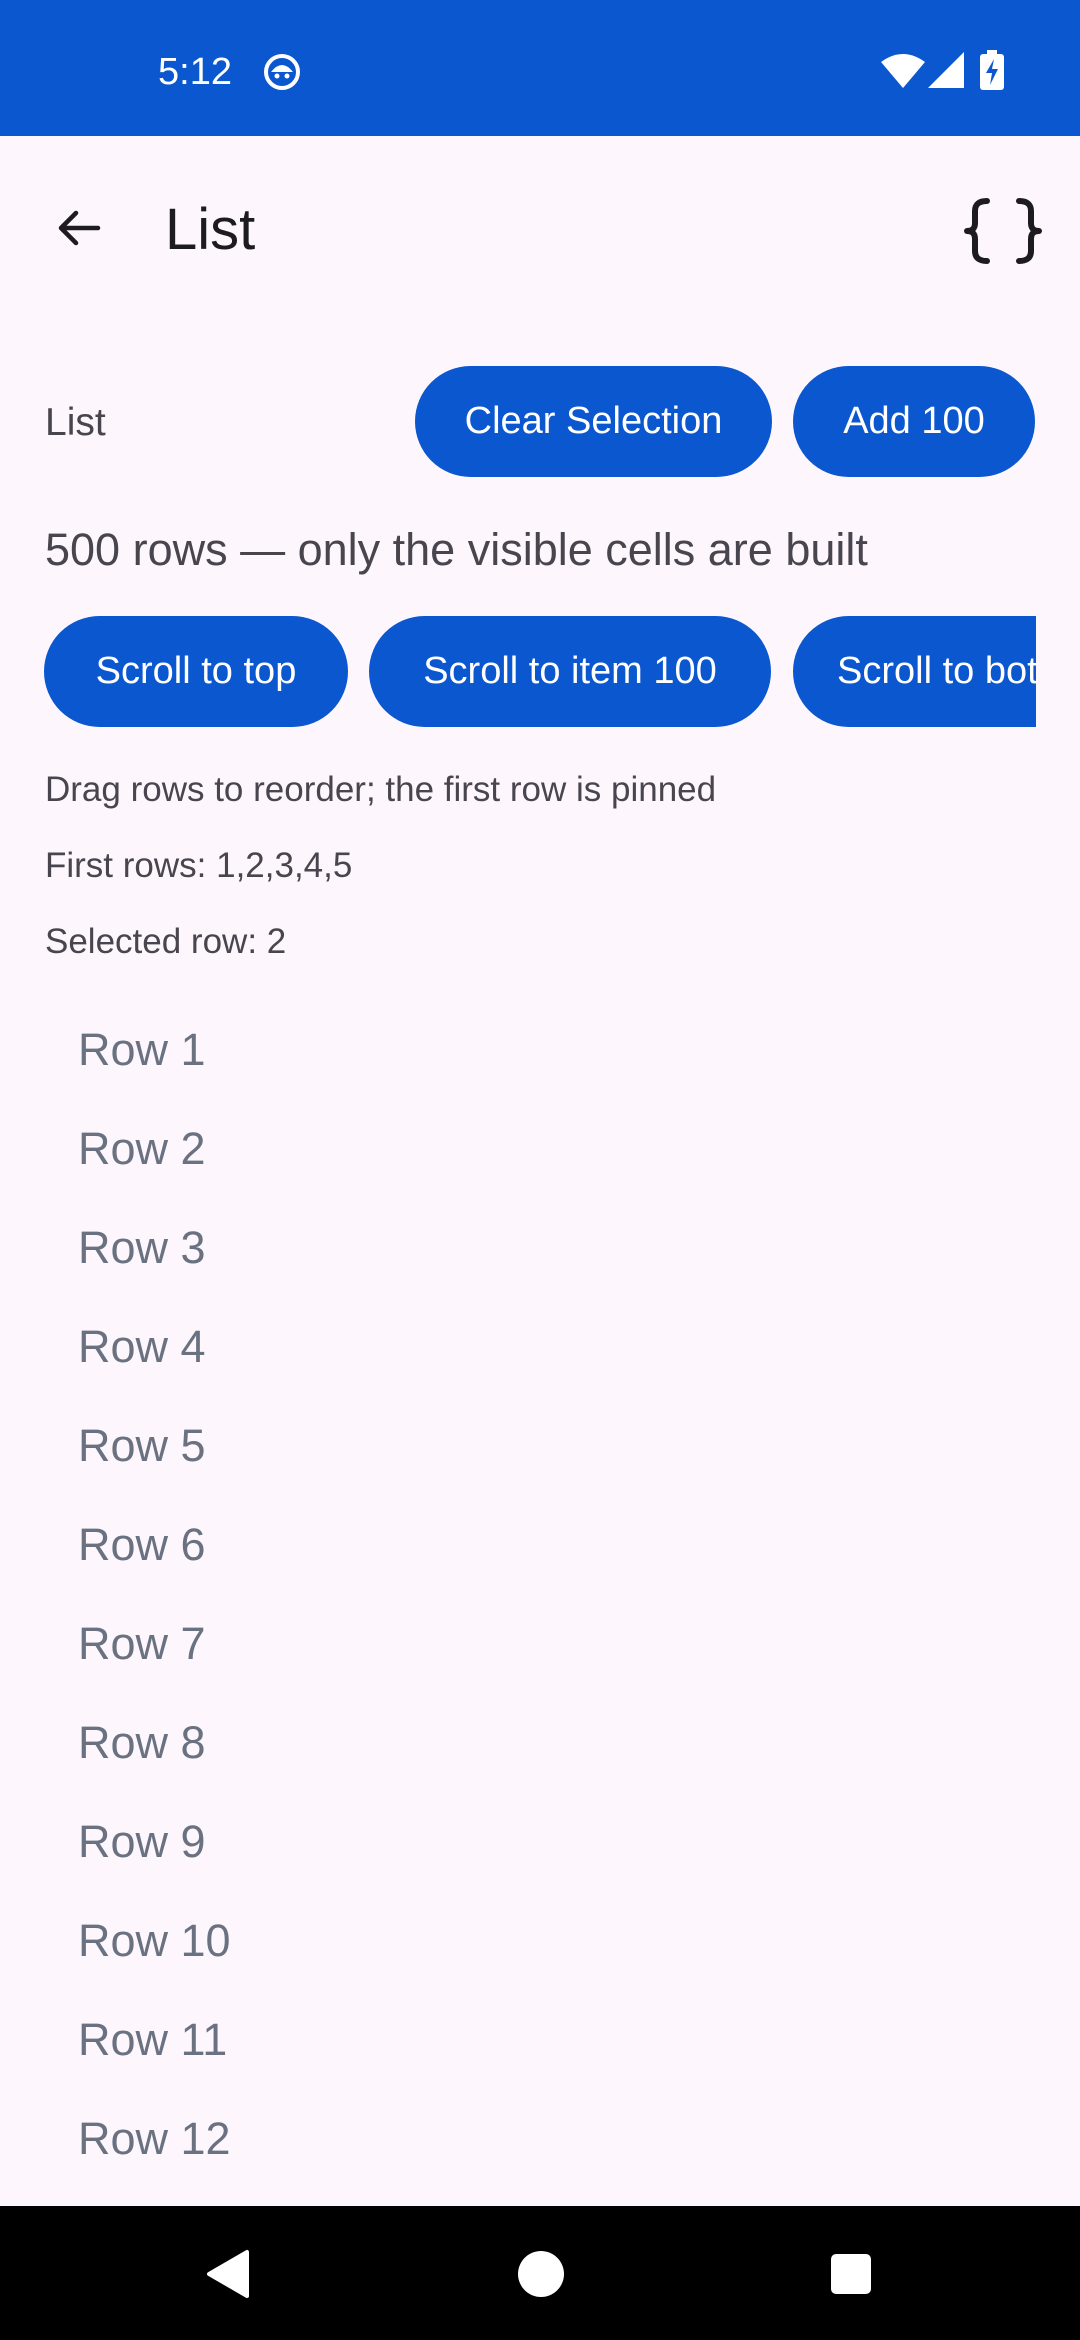 The image size is (1080, 2340). Describe the element at coordinates (540, 1940) in the screenshot. I see `list-item: Row 10` at that location.